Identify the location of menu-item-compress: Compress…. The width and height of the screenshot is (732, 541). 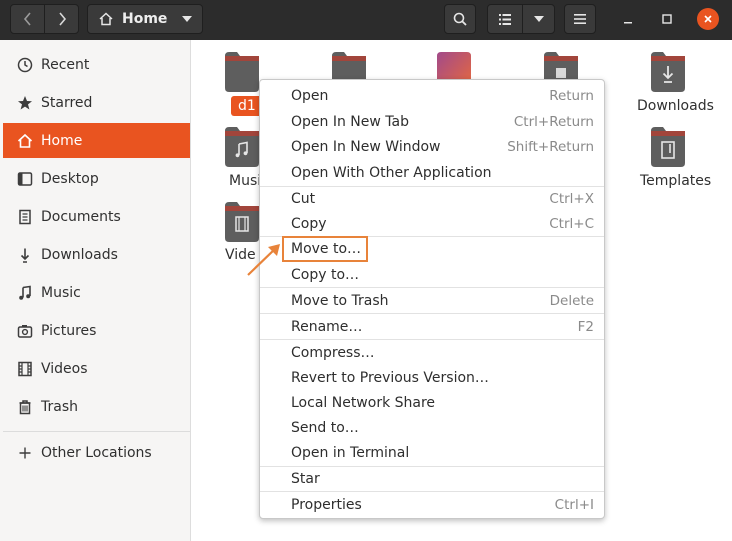
(432, 353).